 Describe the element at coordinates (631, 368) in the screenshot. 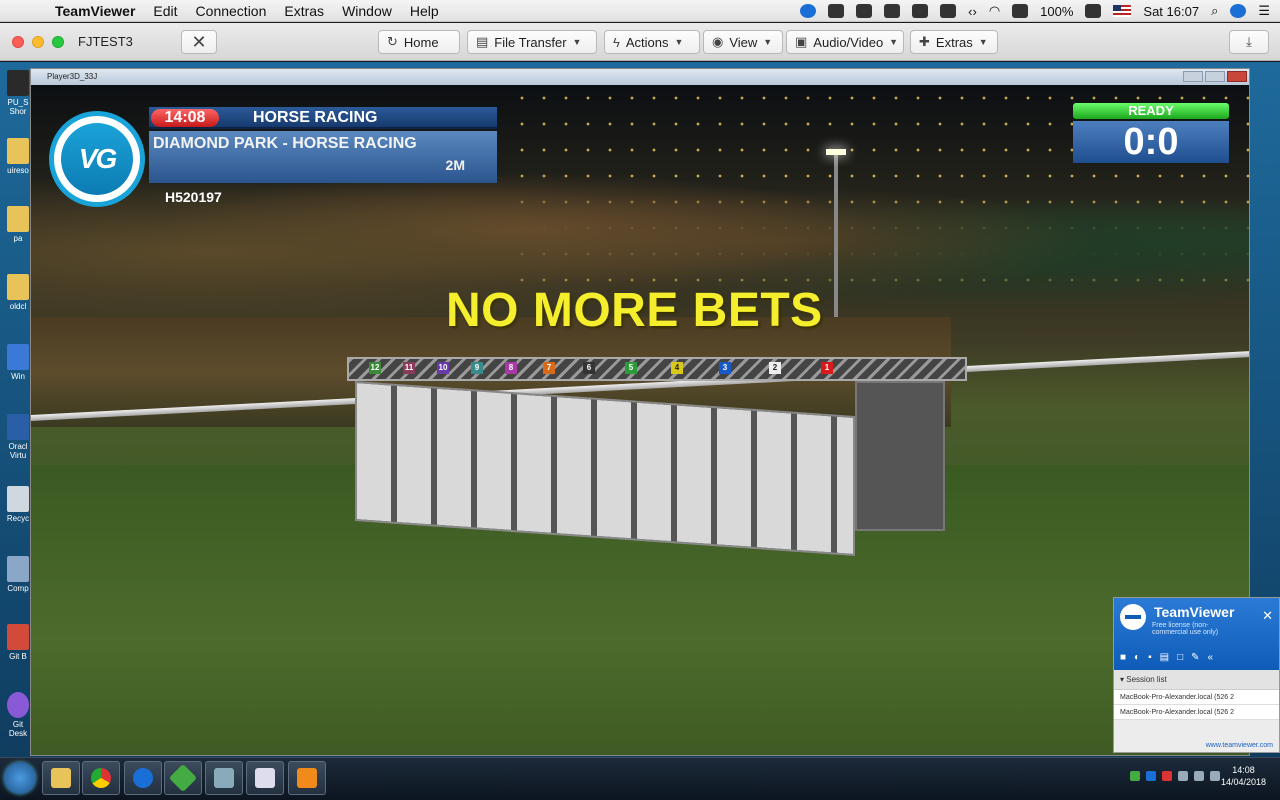

I see `gate-number: 5` at that location.